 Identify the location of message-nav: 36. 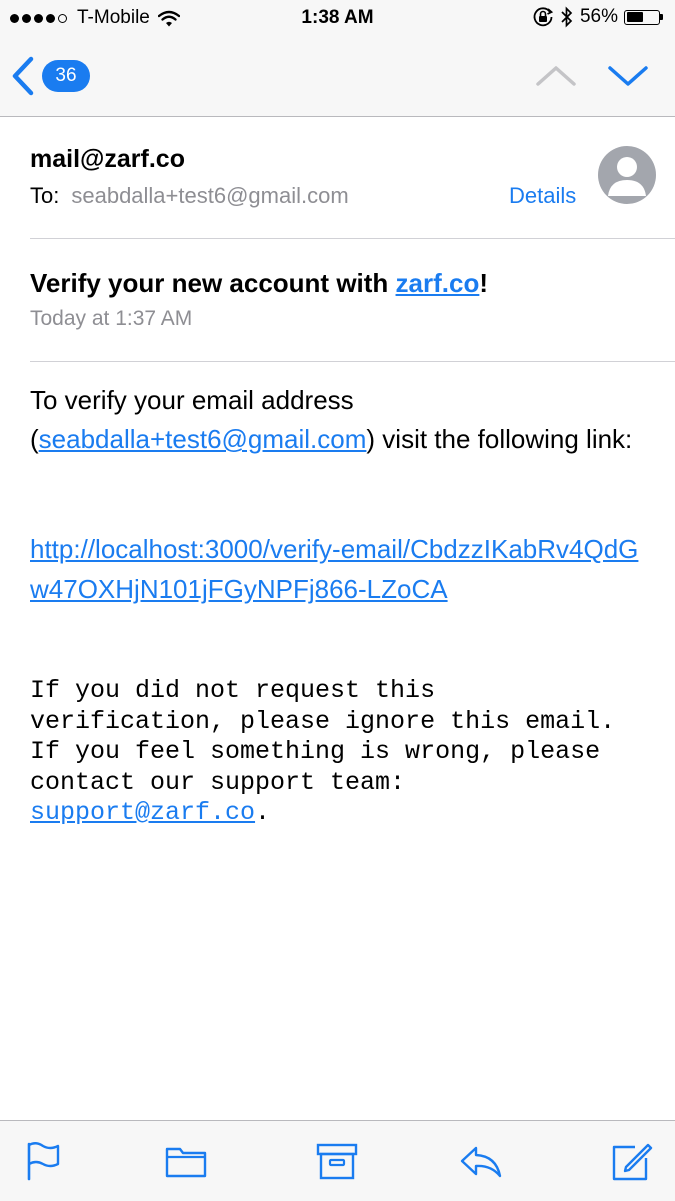
(337, 76).